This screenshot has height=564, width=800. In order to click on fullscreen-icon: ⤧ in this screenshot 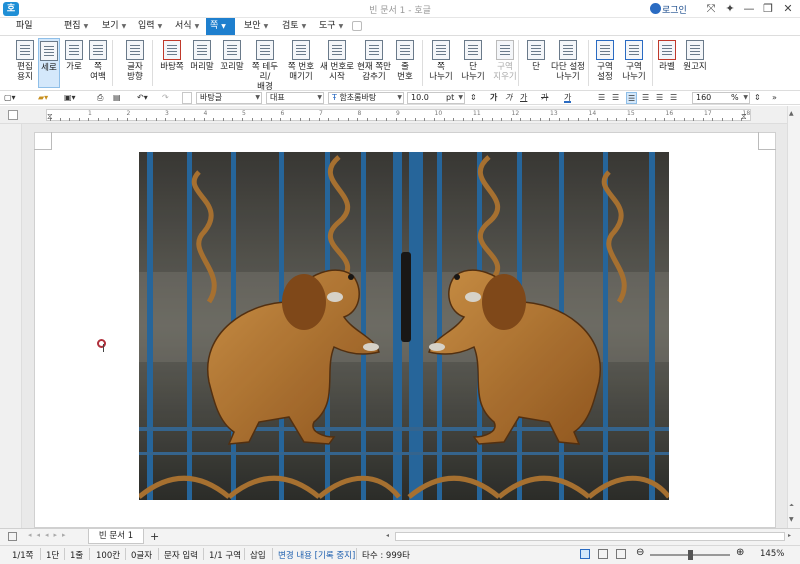, I will do `click(711, 9)`.